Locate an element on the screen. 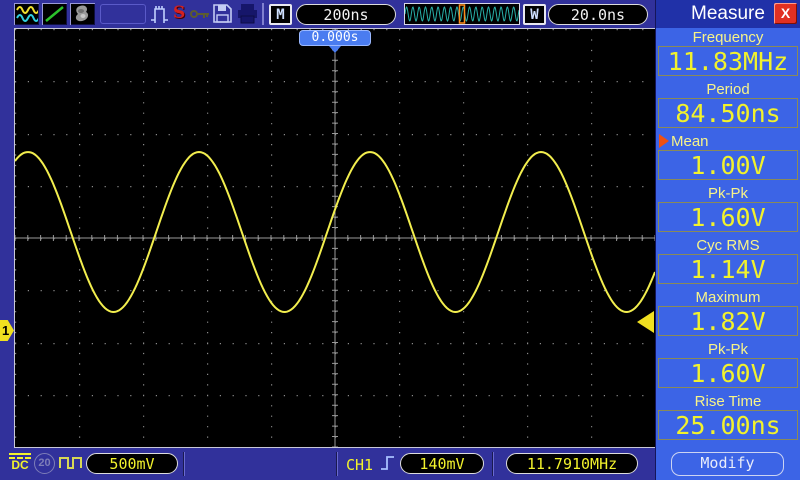 The width and height of the screenshot is (800, 480). channel1-ground-marker: 1 is located at coordinates (7, 330).